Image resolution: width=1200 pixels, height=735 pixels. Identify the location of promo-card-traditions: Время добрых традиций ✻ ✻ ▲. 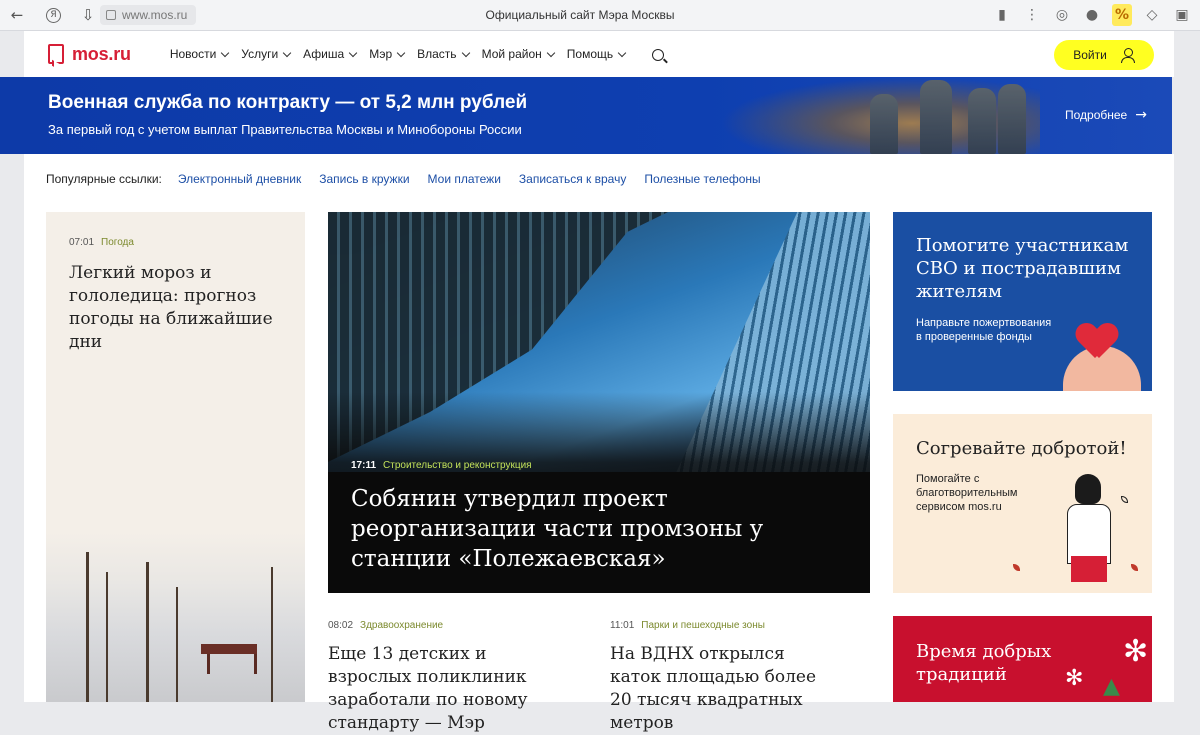
(1022, 659).